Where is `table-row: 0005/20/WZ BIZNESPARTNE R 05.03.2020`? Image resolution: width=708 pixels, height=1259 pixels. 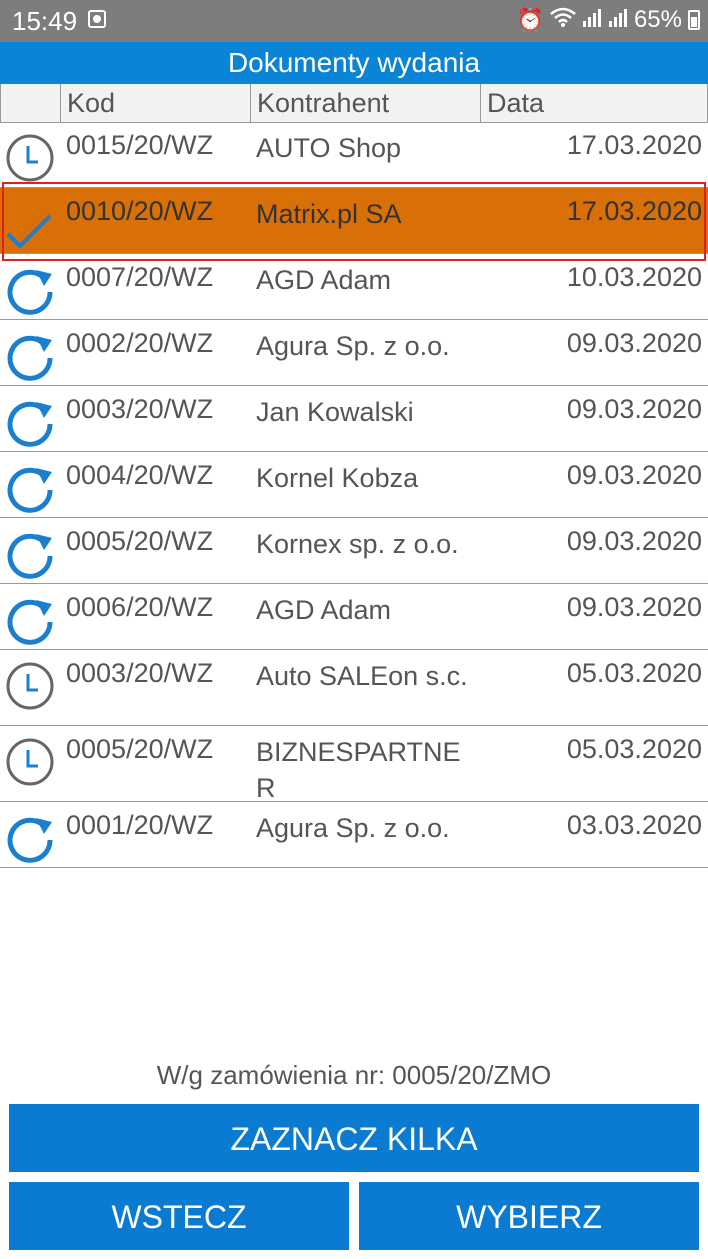 table-row: 0005/20/WZ BIZNESPARTNE R 05.03.2020 is located at coordinates (354, 764).